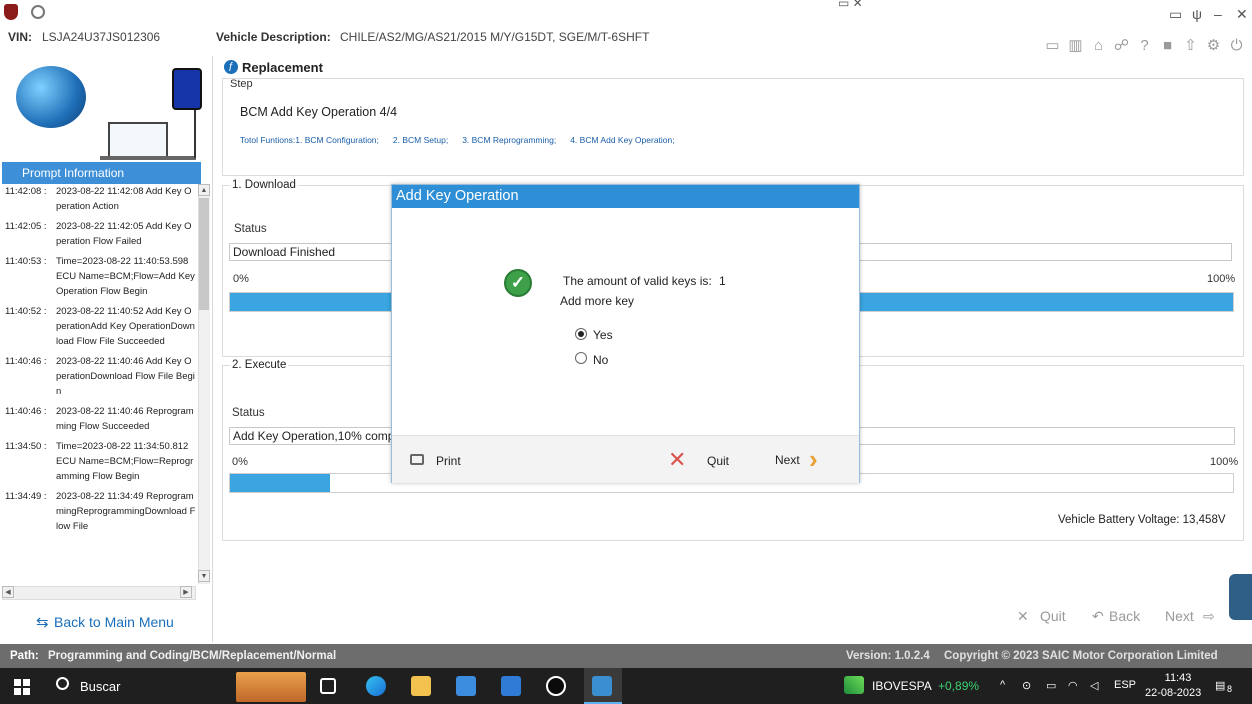 Image resolution: width=1252 pixels, height=704 pixels. Describe the element at coordinates (597, 301) in the screenshot. I see `add-more-key-question: Add more key` at that location.